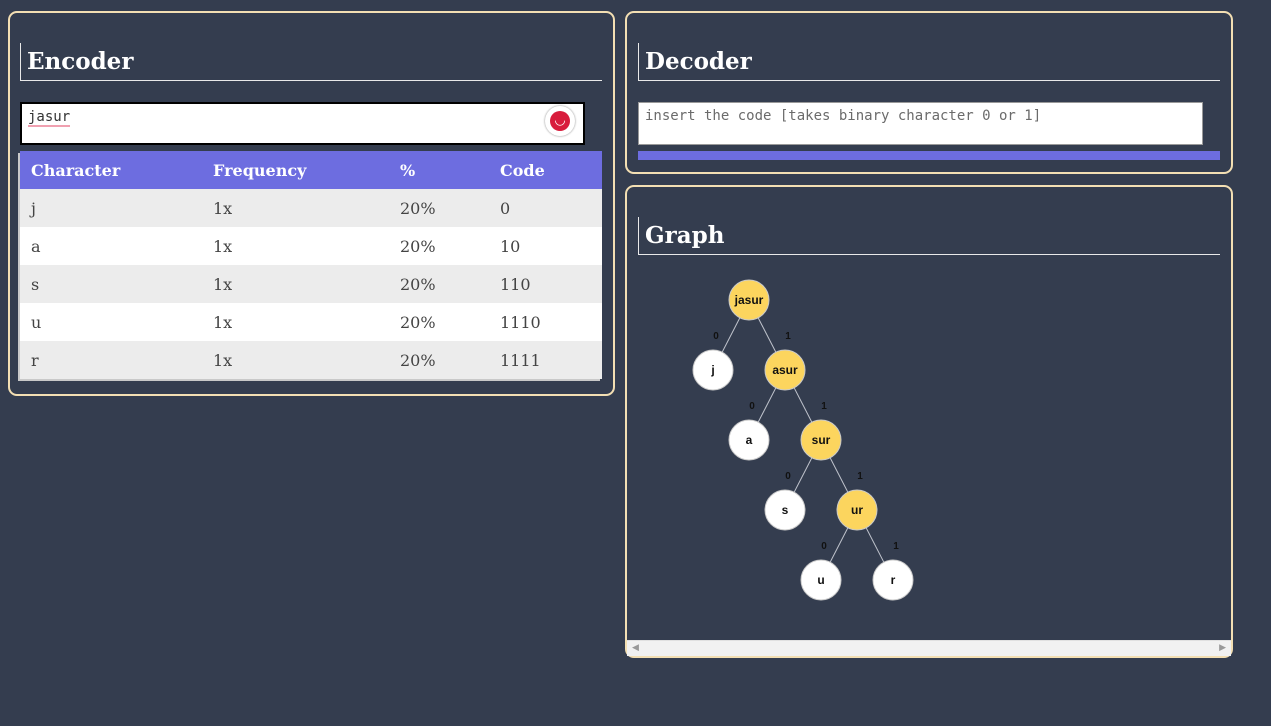  Describe the element at coordinates (545, 360) in the screenshot. I see `cell-code: 1111` at that location.